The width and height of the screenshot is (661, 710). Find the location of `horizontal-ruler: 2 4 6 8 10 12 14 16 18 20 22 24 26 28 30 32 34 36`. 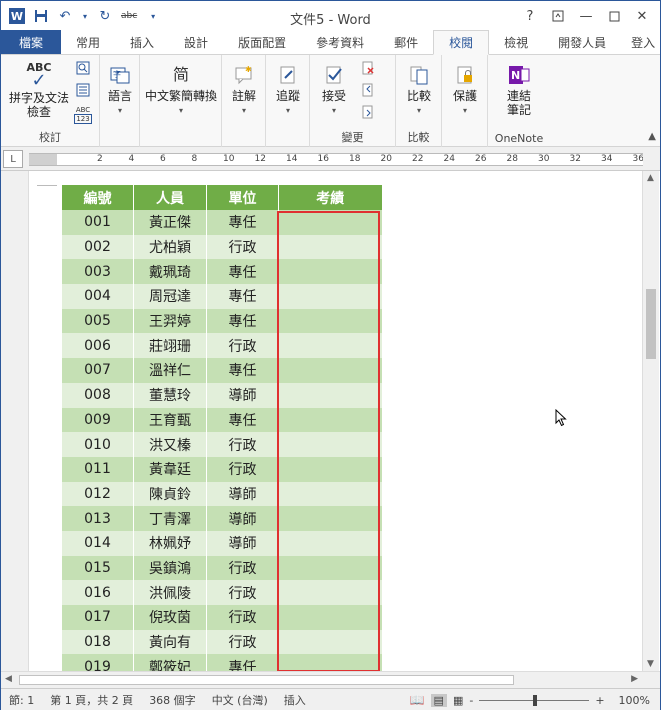

horizontal-ruler: 2 4 6 8 10 12 14 16 18 20 22 24 26 28 30 32 34 36 is located at coordinates (336, 159).